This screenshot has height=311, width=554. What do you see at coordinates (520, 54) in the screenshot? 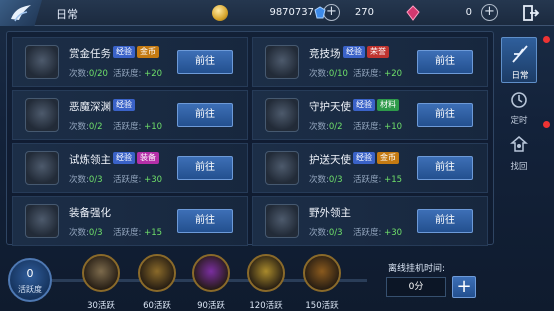
I see `daily-quill-icon` at bounding box center [520, 54].